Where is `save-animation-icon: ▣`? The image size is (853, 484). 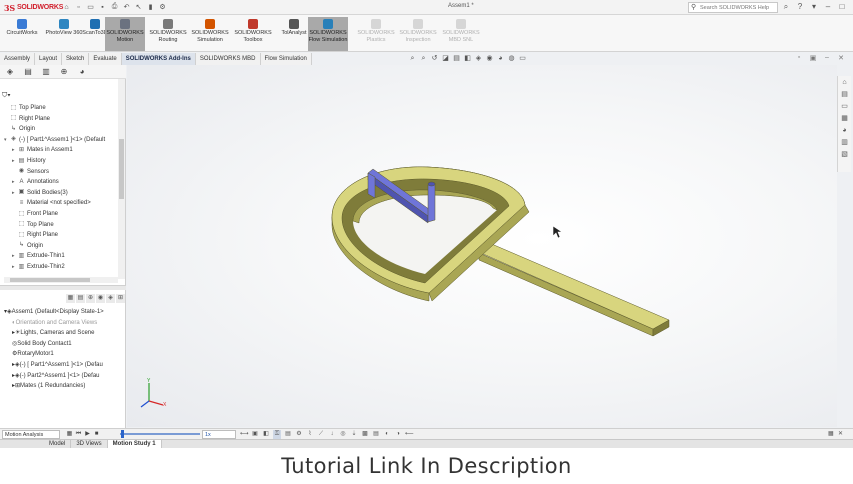
save-animation-icon: ▣ is located at coordinates (255, 434).